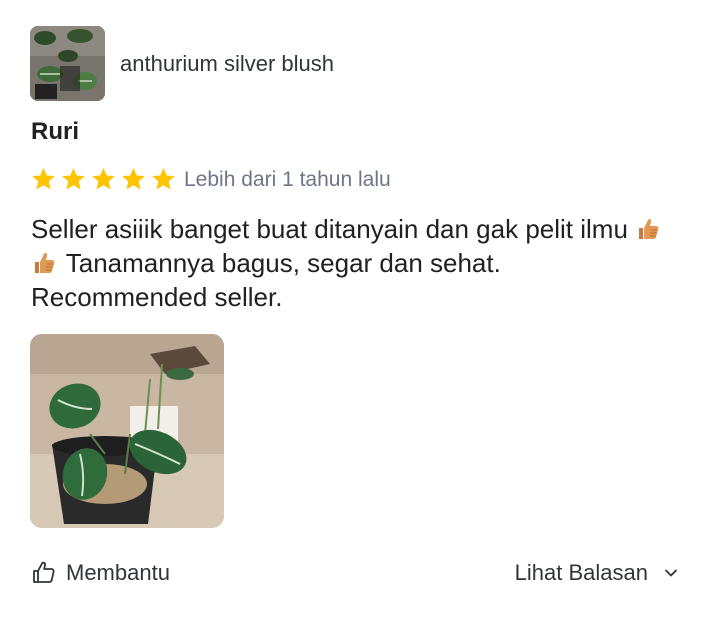 The width and height of the screenshot is (716, 618). What do you see at coordinates (581, 572) in the screenshot?
I see `view-replies-label: Lihat Balasan` at bounding box center [581, 572].